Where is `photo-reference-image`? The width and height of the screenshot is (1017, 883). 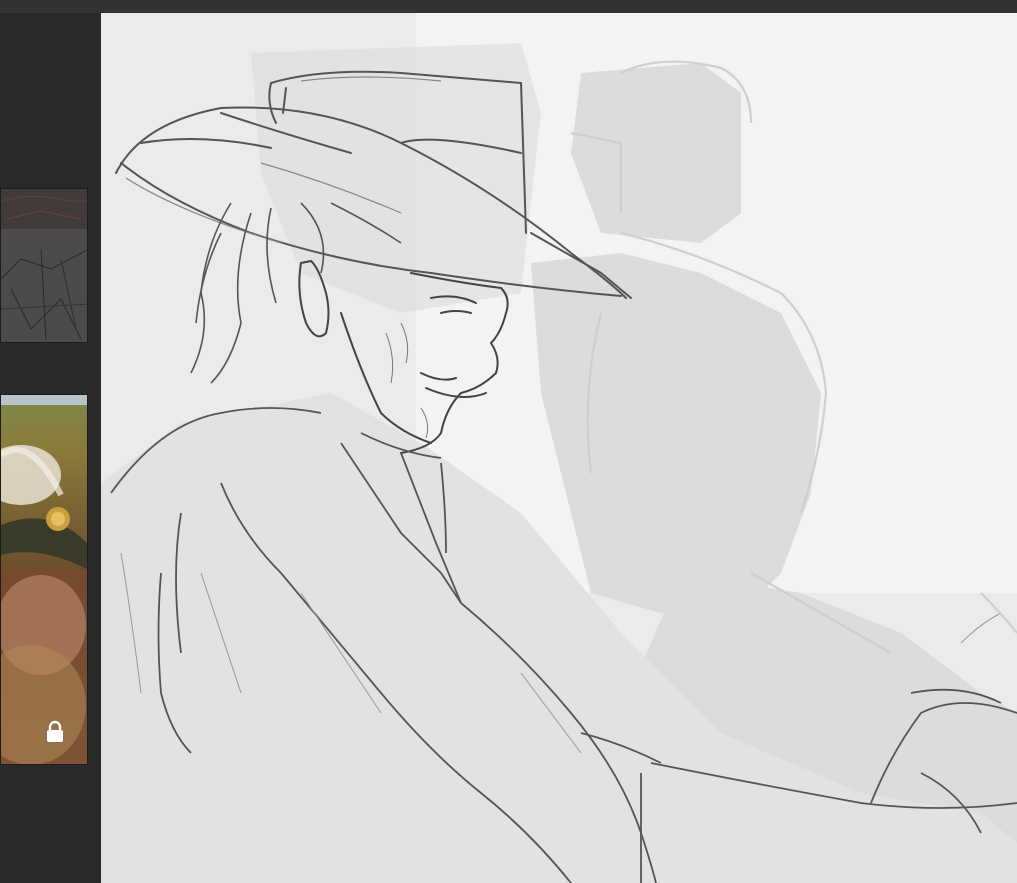 photo-reference-image is located at coordinates (44, 579).